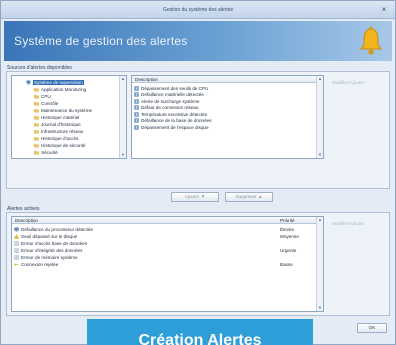  Describe the element at coordinates (16, 264) in the screenshot. I see `key-icon` at that location.